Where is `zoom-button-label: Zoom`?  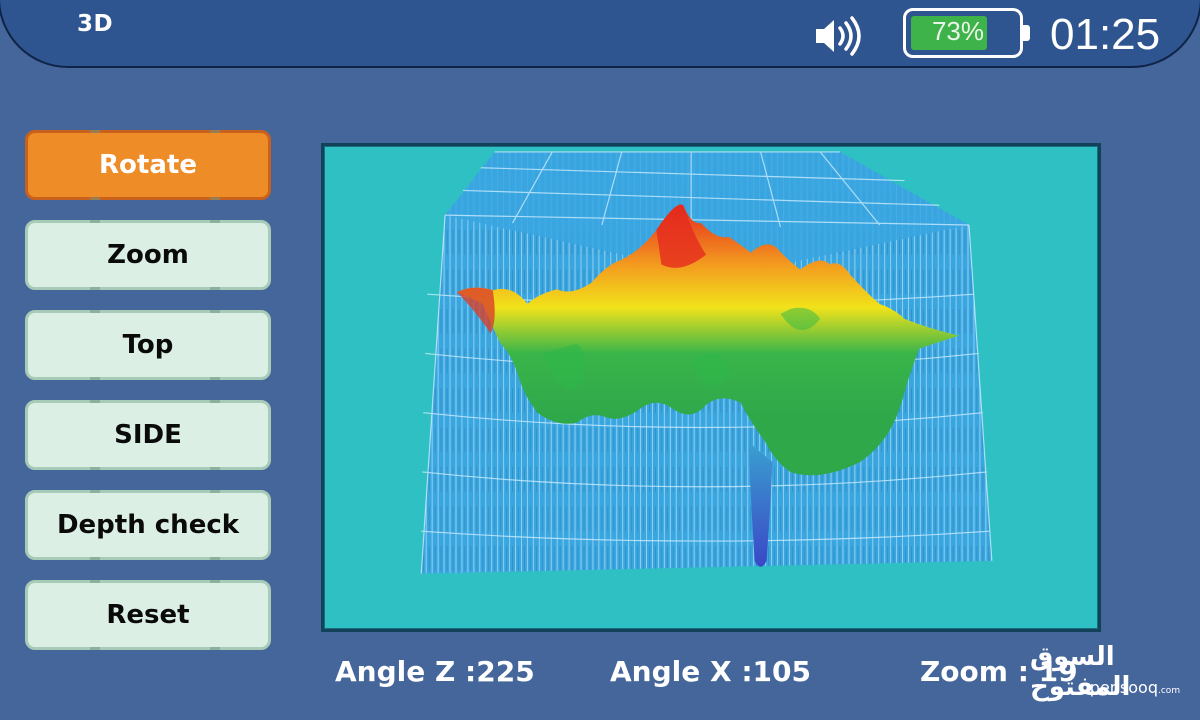
zoom-button-label: Zoom is located at coordinates (148, 255).